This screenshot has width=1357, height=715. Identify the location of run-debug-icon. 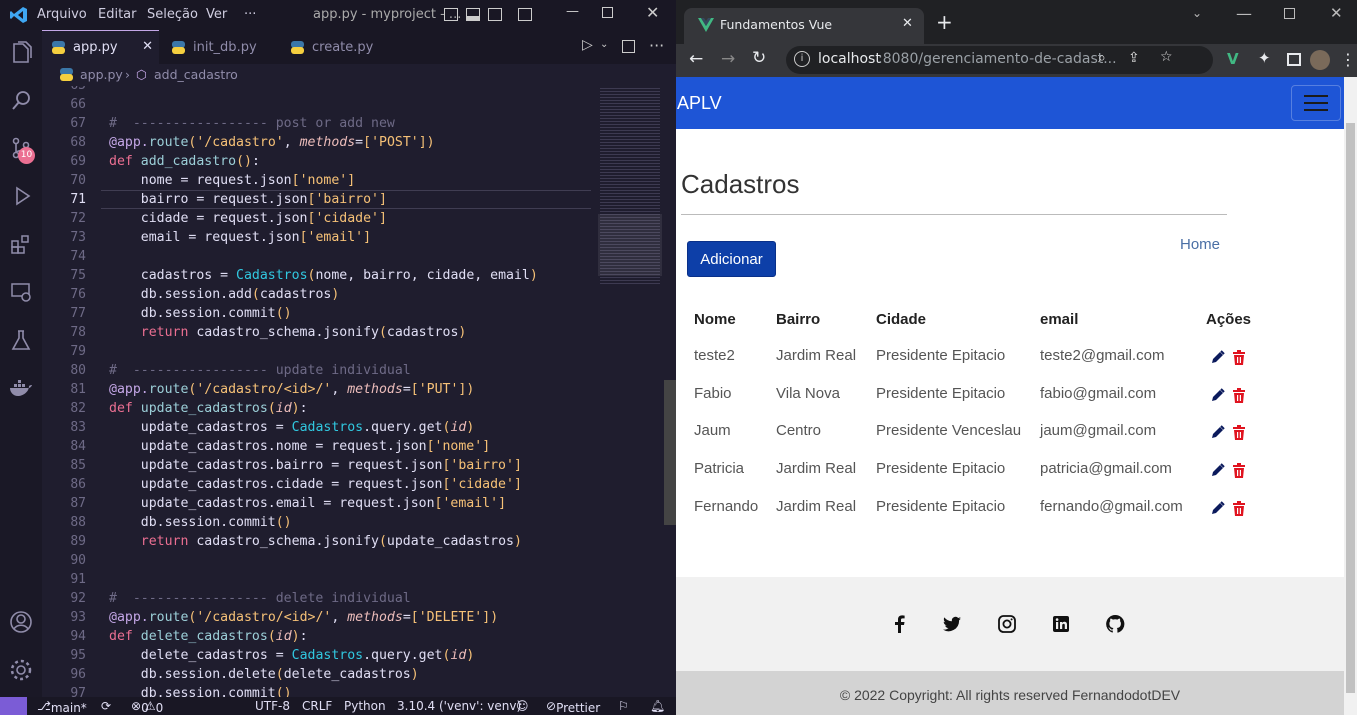
(21, 196).